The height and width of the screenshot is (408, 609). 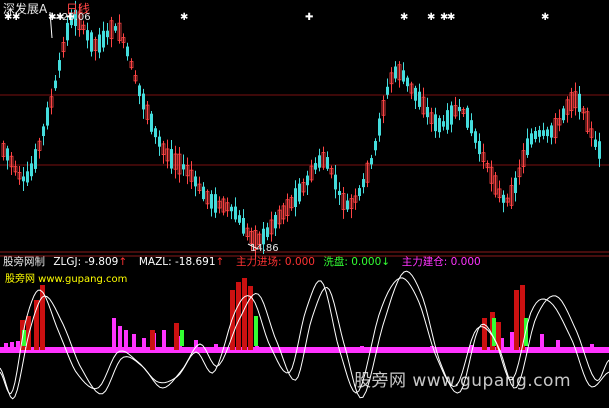 What do you see at coordinates (386, 262) in the screenshot?
I see `xp-arrow-icon: ↓` at bounding box center [386, 262].